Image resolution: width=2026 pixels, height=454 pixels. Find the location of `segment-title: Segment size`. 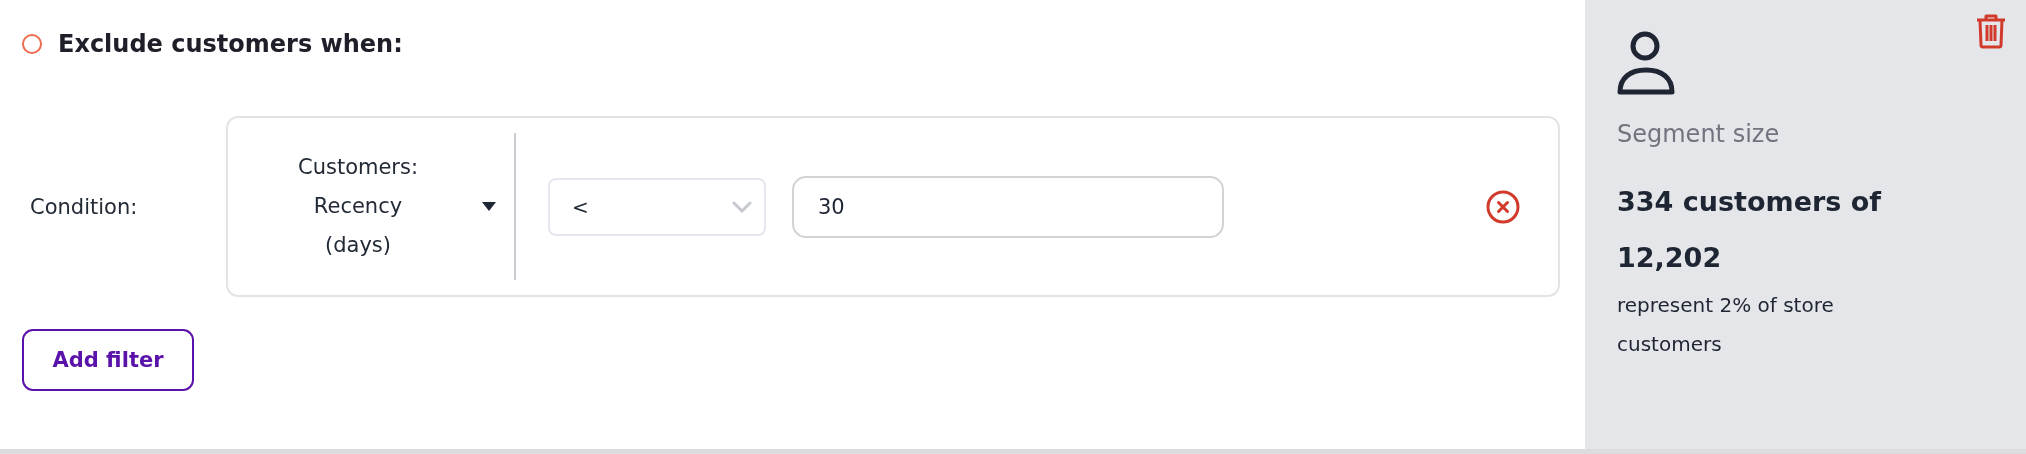

segment-title: Segment size is located at coordinates (1699, 134).